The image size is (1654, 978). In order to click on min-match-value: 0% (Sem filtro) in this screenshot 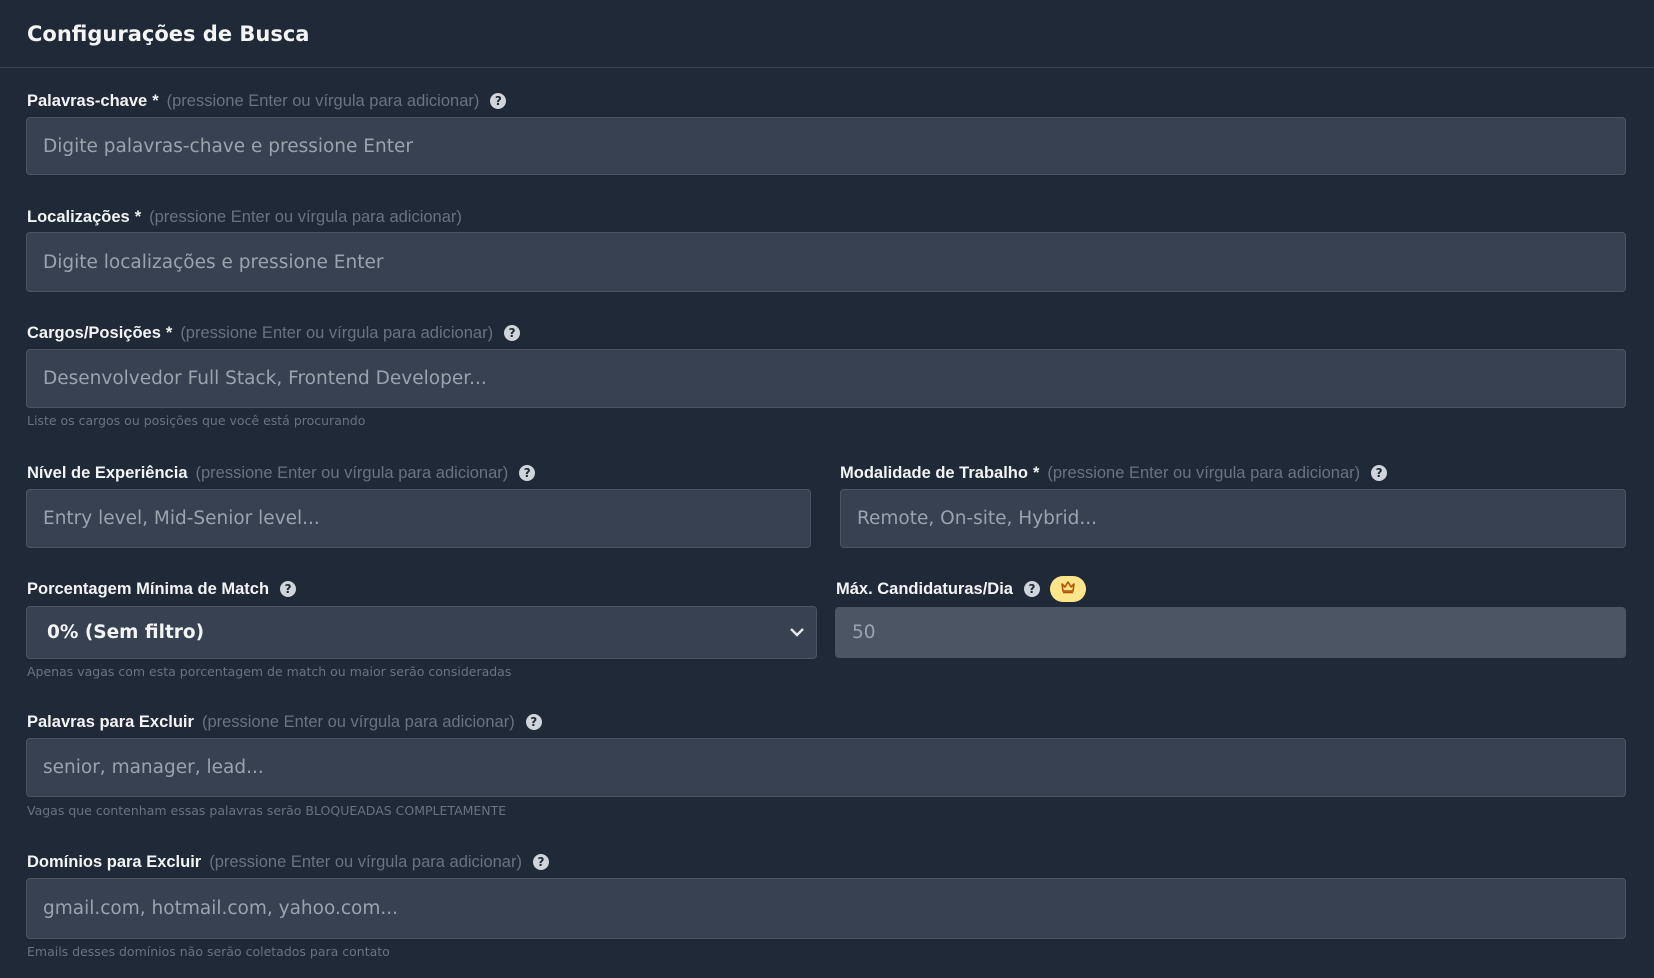, I will do `click(126, 632)`.